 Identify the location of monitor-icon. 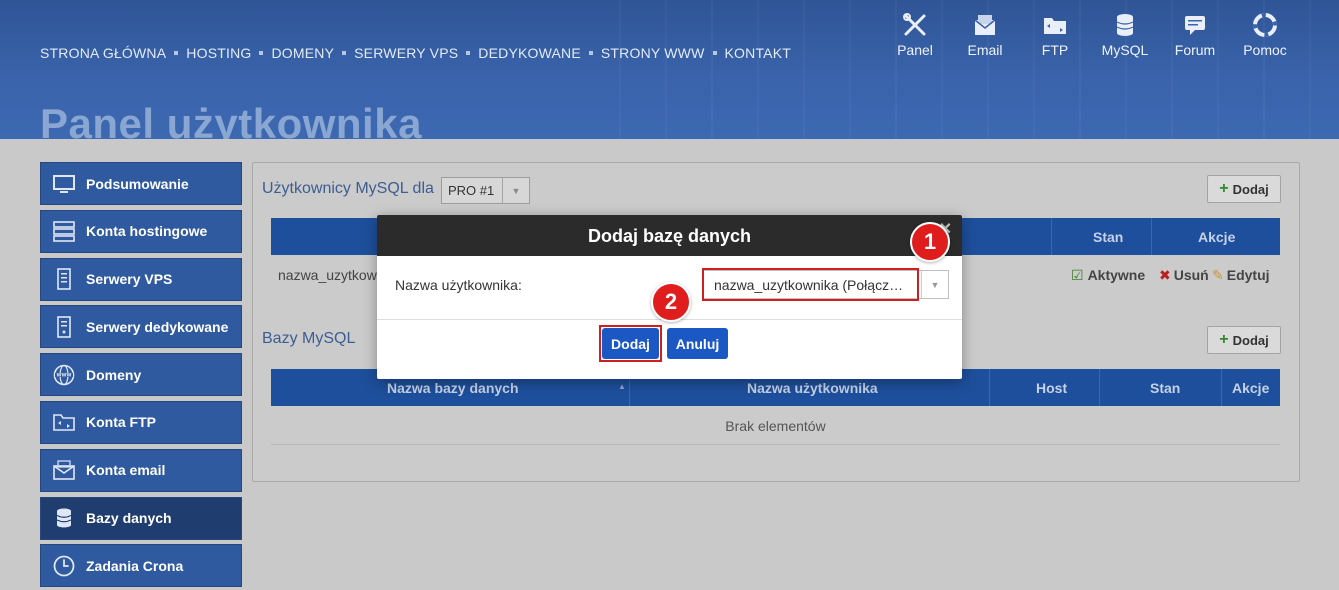
(64, 183).